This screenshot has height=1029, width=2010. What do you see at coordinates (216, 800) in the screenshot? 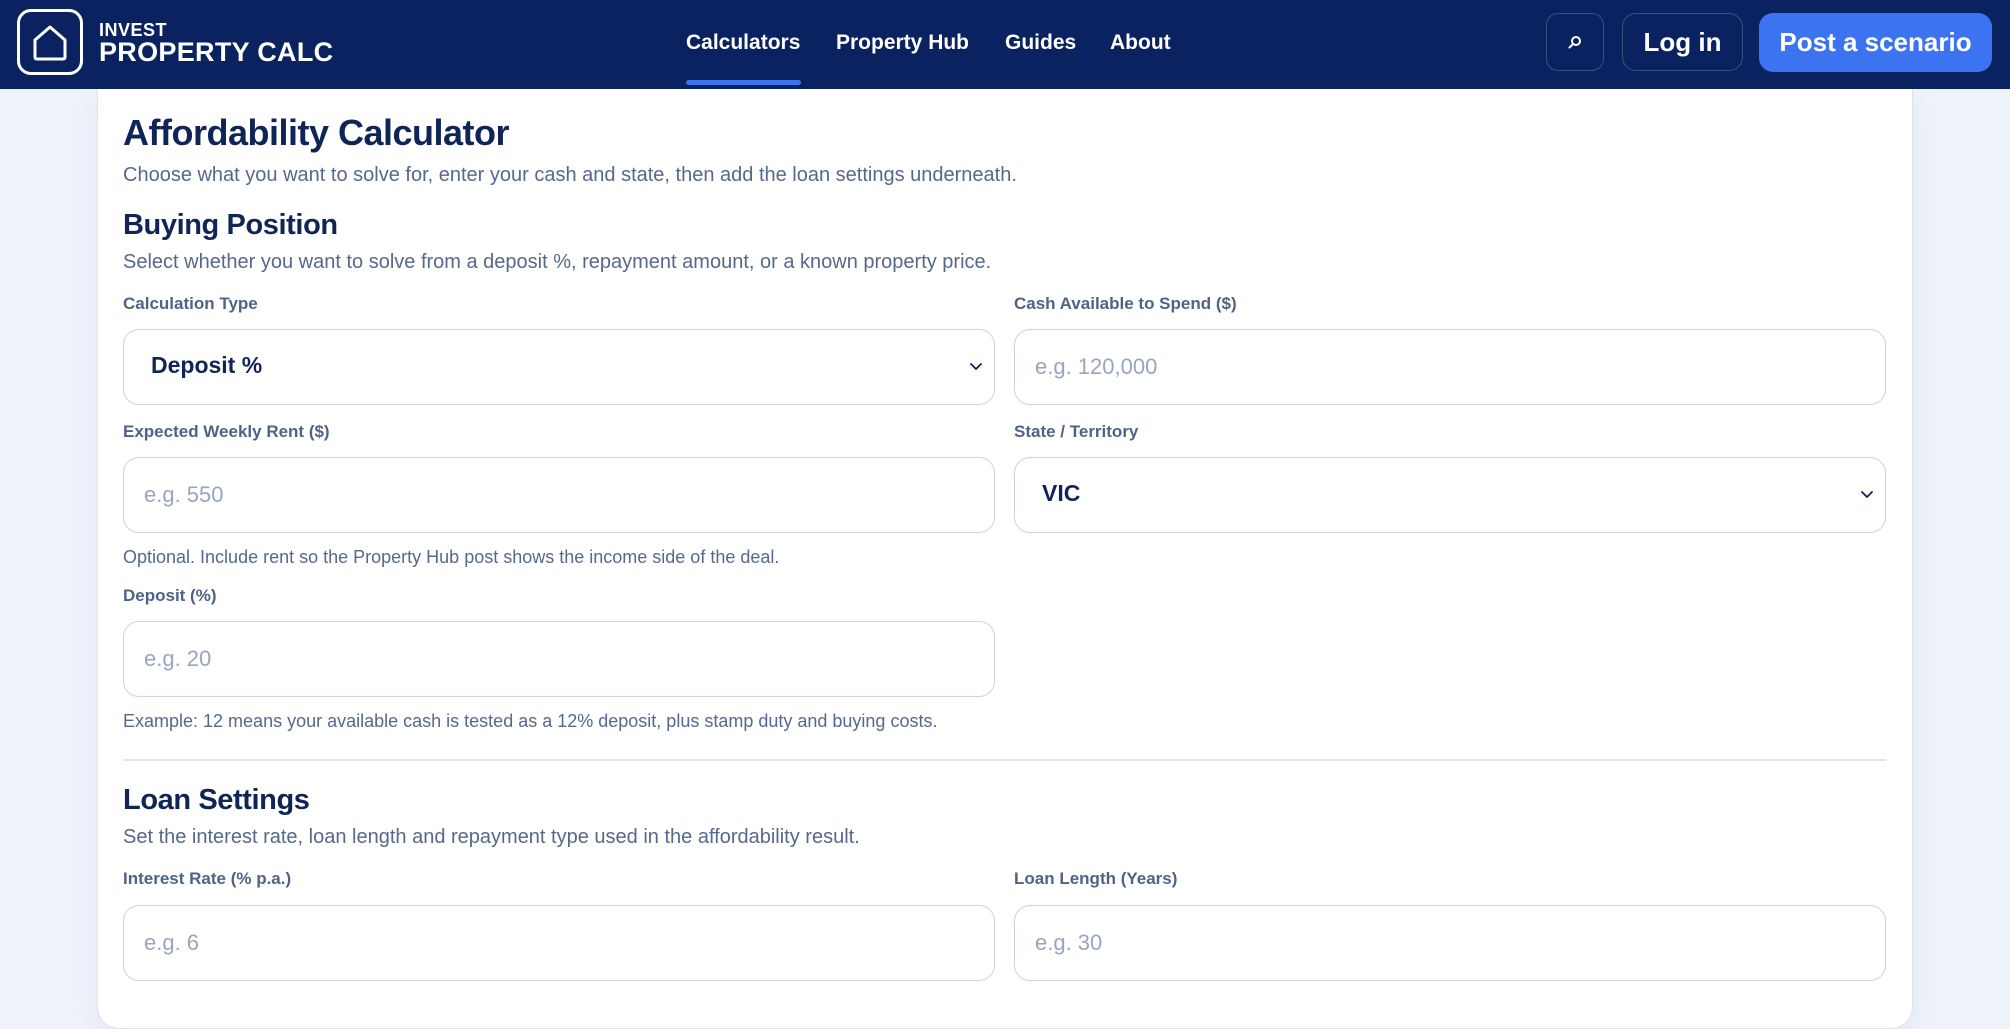
I see `loan-settings-heading: Loan Settings` at bounding box center [216, 800].